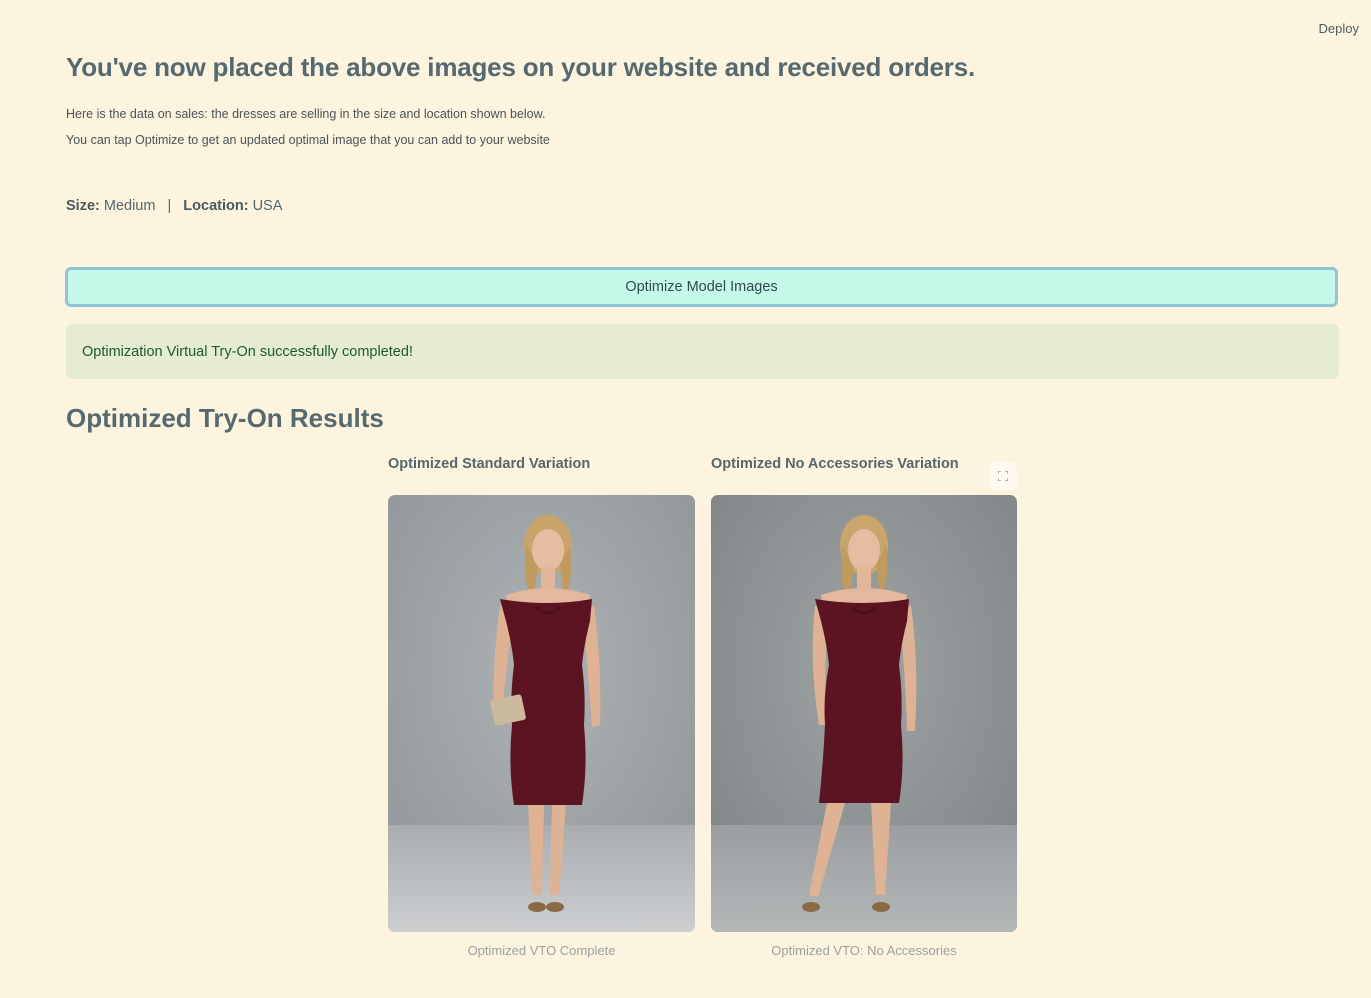 The image size is (1371, 998). What do you see at coordinates (216, 206) in the screenshot?
I see `location-label: Location:` at bounding box center [216, 206].